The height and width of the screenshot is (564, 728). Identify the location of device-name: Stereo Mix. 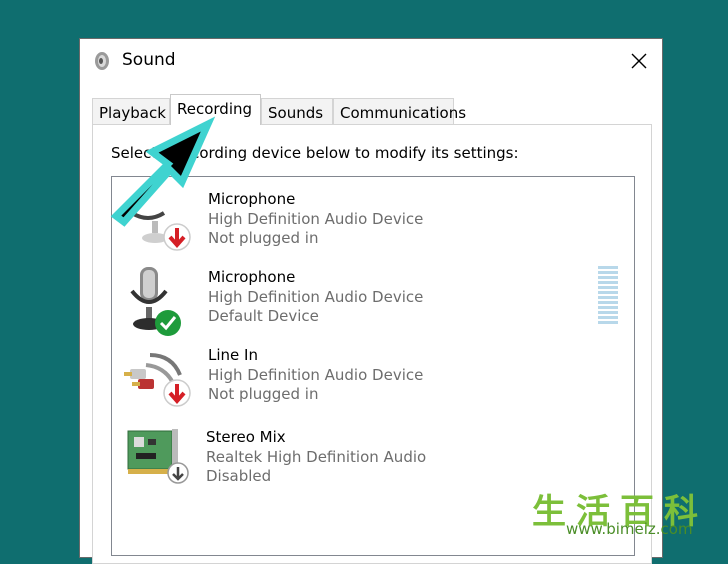
(246, 437).